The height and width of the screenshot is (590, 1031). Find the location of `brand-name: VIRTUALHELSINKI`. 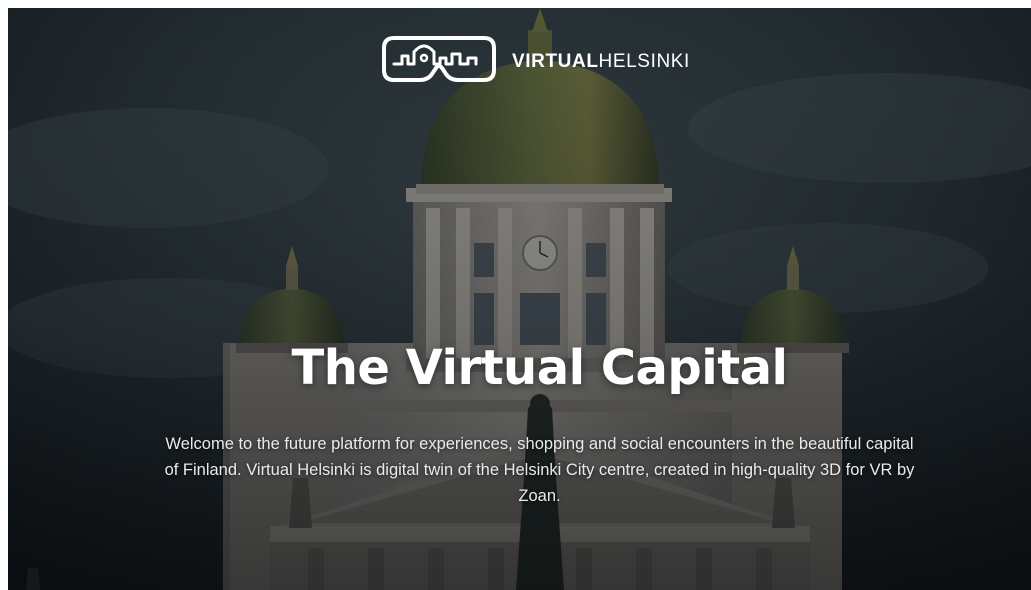

brand-name: VIRTUALHELSINKI is located at coordinates (601, 62).